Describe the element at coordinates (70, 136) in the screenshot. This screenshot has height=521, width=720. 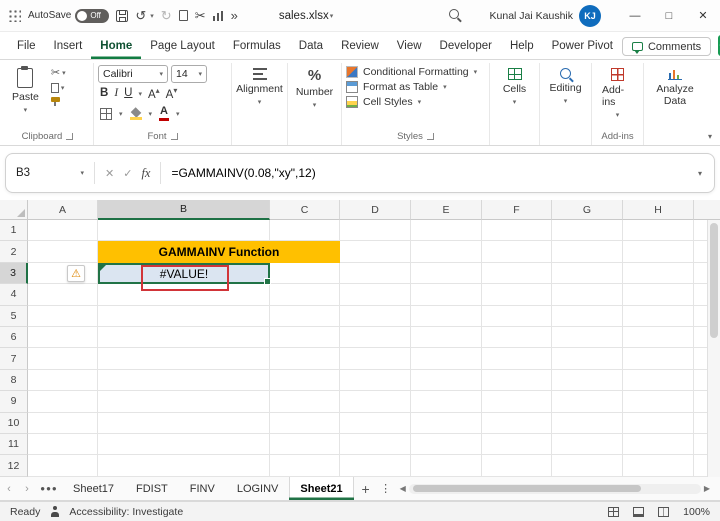
I see `clipboard-dialog-launcher-icon` at that location.